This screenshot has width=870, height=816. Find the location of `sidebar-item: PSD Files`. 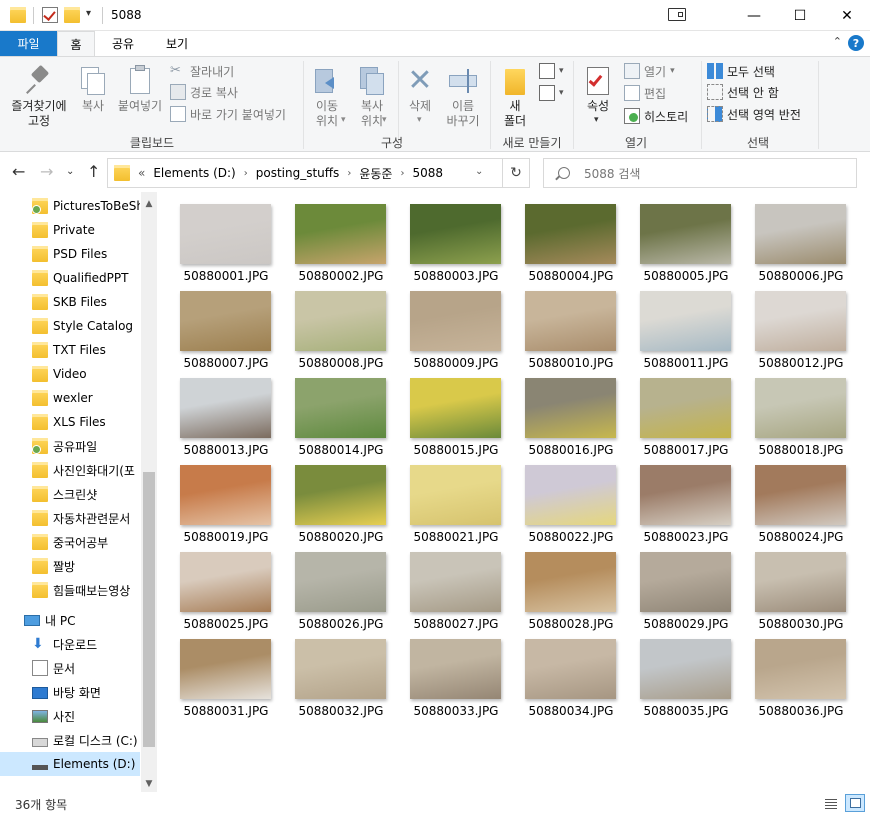

sidebar-item: PSD Files is located at coordinates (70, 254).